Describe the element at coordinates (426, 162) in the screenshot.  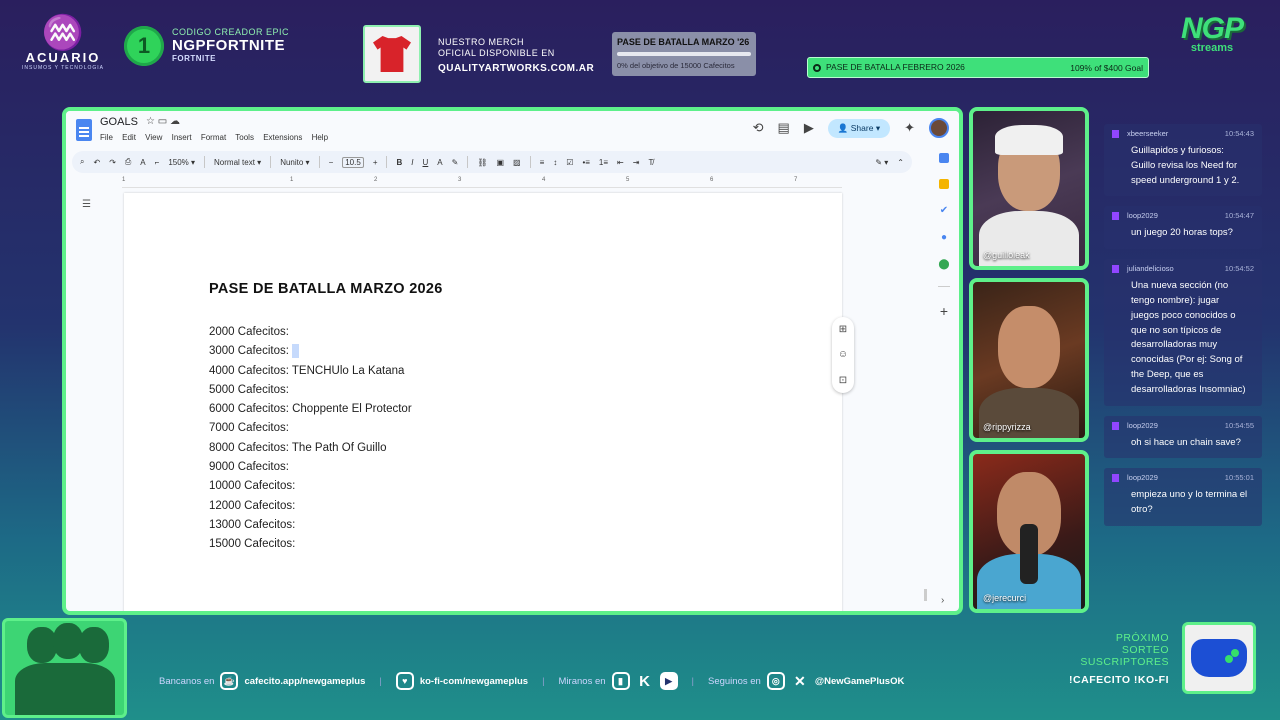
I see `underline-icon: U` at that location.